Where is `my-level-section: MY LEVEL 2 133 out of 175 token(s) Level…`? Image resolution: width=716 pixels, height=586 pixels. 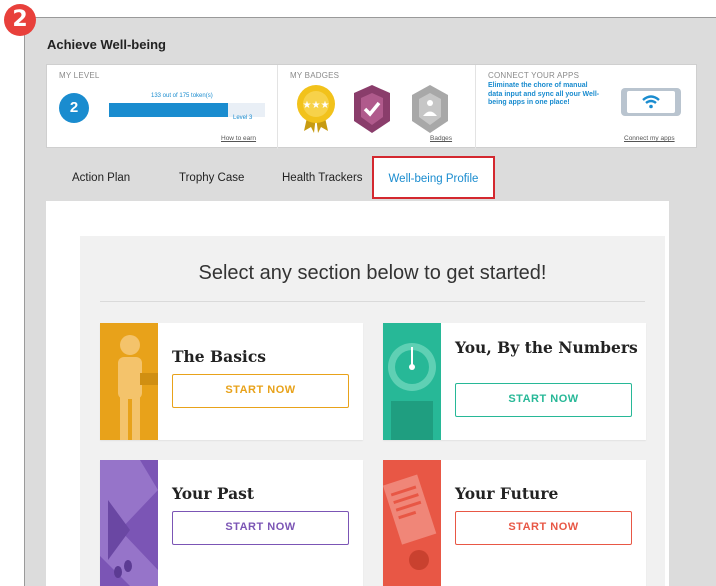 my-level-section: MY LEVEL 2 133 out of 175 token(s) Level… is located at coordinates (160, 107).